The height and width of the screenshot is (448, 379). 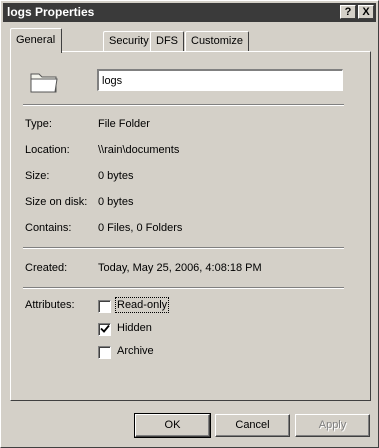 I want to click on archive-checkbox, so click(x=104, y=352).